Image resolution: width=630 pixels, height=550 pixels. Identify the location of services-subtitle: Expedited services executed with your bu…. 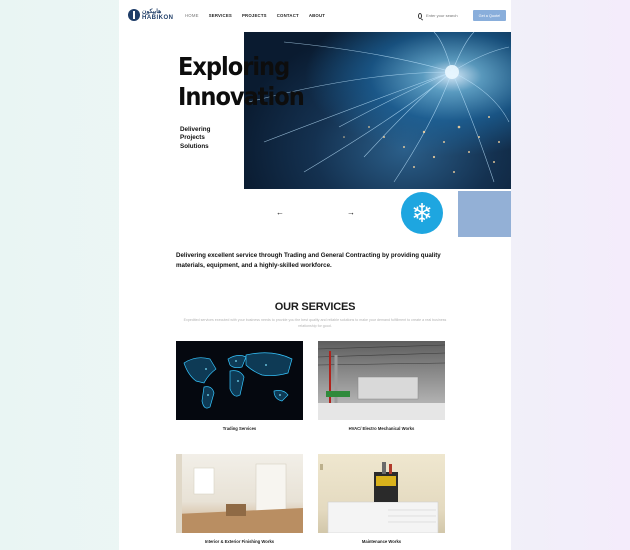
(315, 323).